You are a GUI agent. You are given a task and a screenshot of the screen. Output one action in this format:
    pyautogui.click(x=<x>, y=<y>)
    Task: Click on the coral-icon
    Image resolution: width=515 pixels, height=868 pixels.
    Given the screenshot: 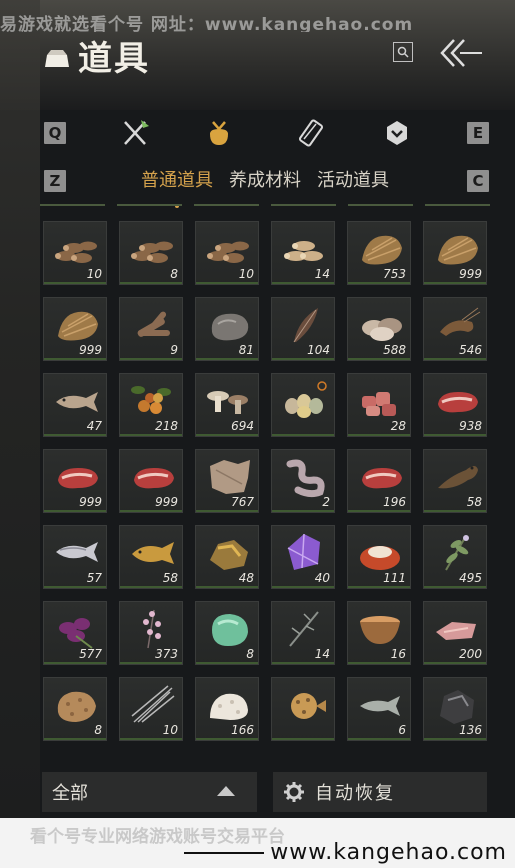 What is the action you would take?
    pyautogui.click(x=229, y=706)
    